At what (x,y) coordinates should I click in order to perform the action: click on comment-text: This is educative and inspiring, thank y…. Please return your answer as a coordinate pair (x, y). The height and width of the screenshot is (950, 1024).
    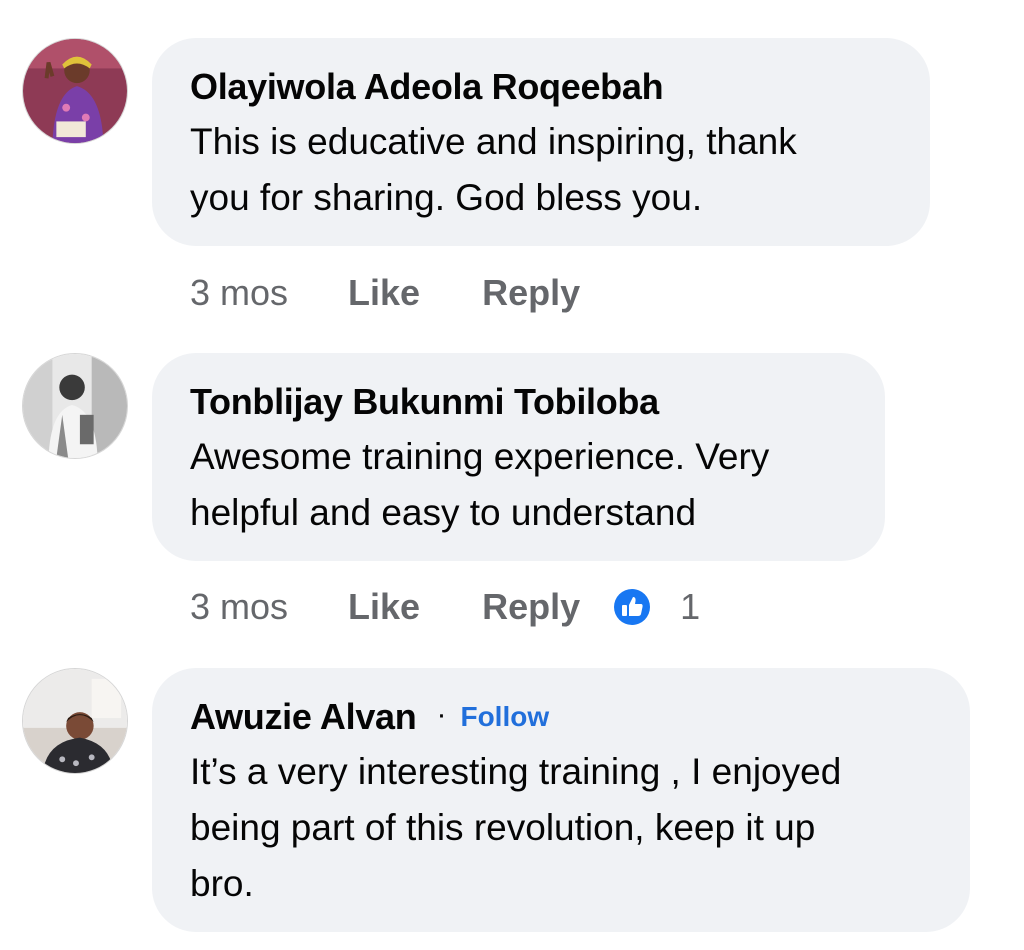
    Looking at the image, I should click on (540, 170).